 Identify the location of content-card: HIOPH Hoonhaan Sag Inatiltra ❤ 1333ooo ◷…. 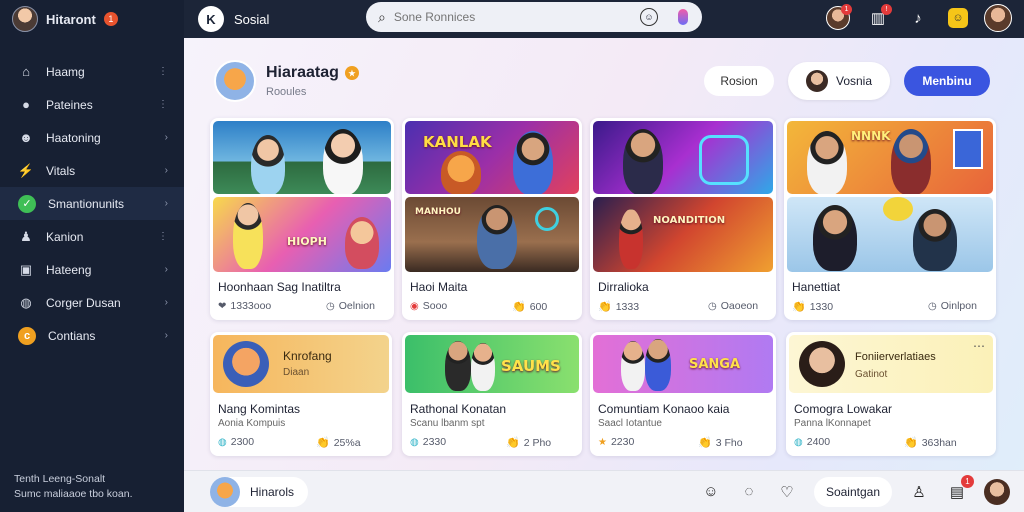
(302, 219).